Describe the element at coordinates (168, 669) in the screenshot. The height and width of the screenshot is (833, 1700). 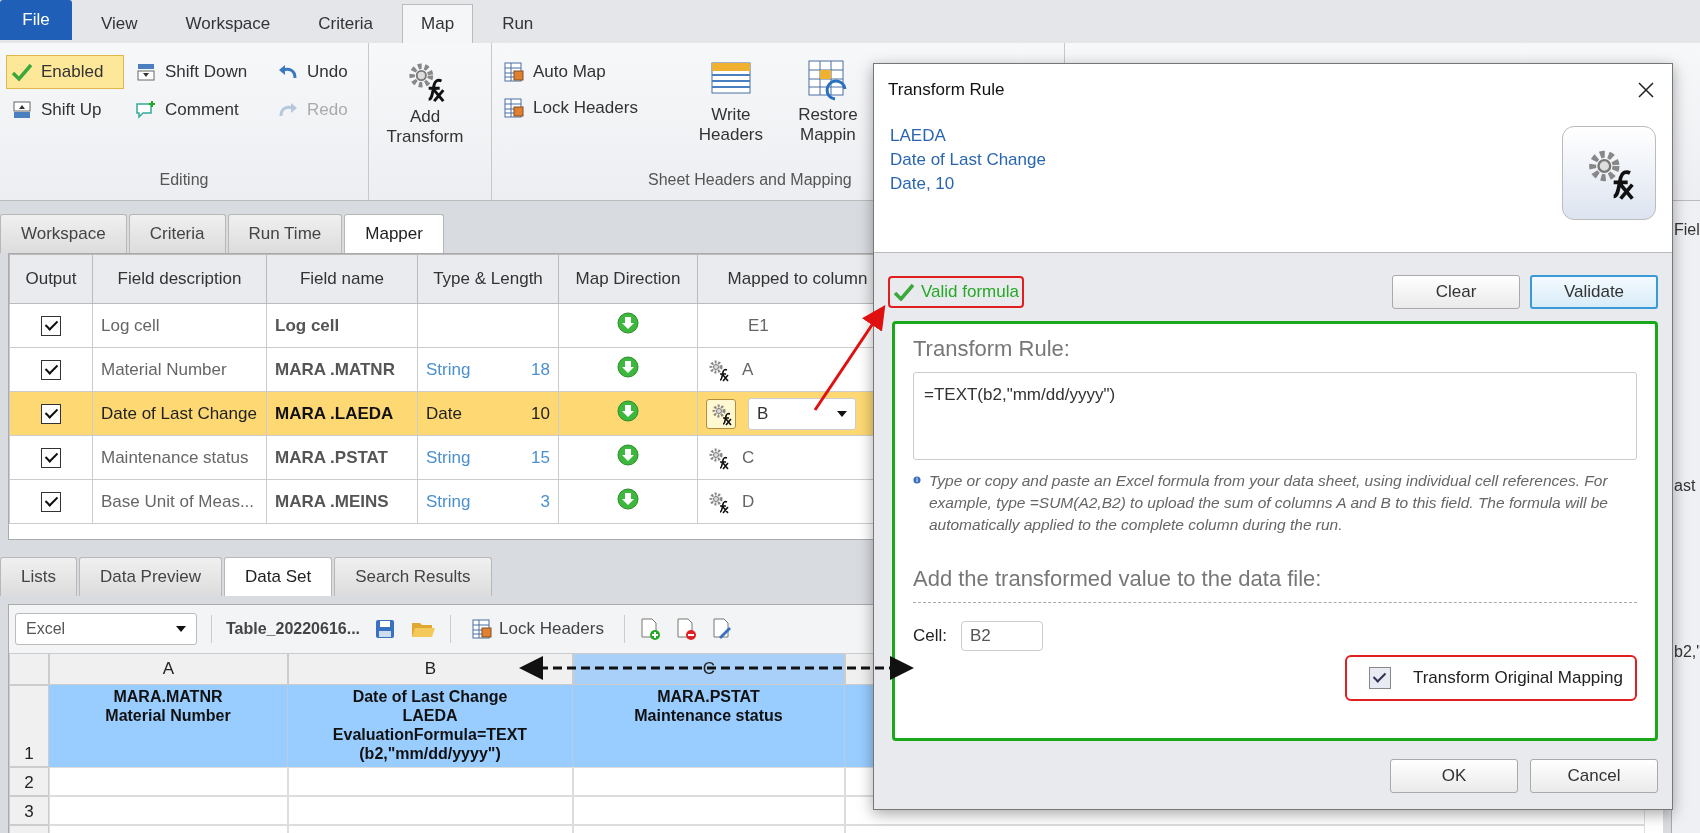
I see `column-letter: A` at that location.